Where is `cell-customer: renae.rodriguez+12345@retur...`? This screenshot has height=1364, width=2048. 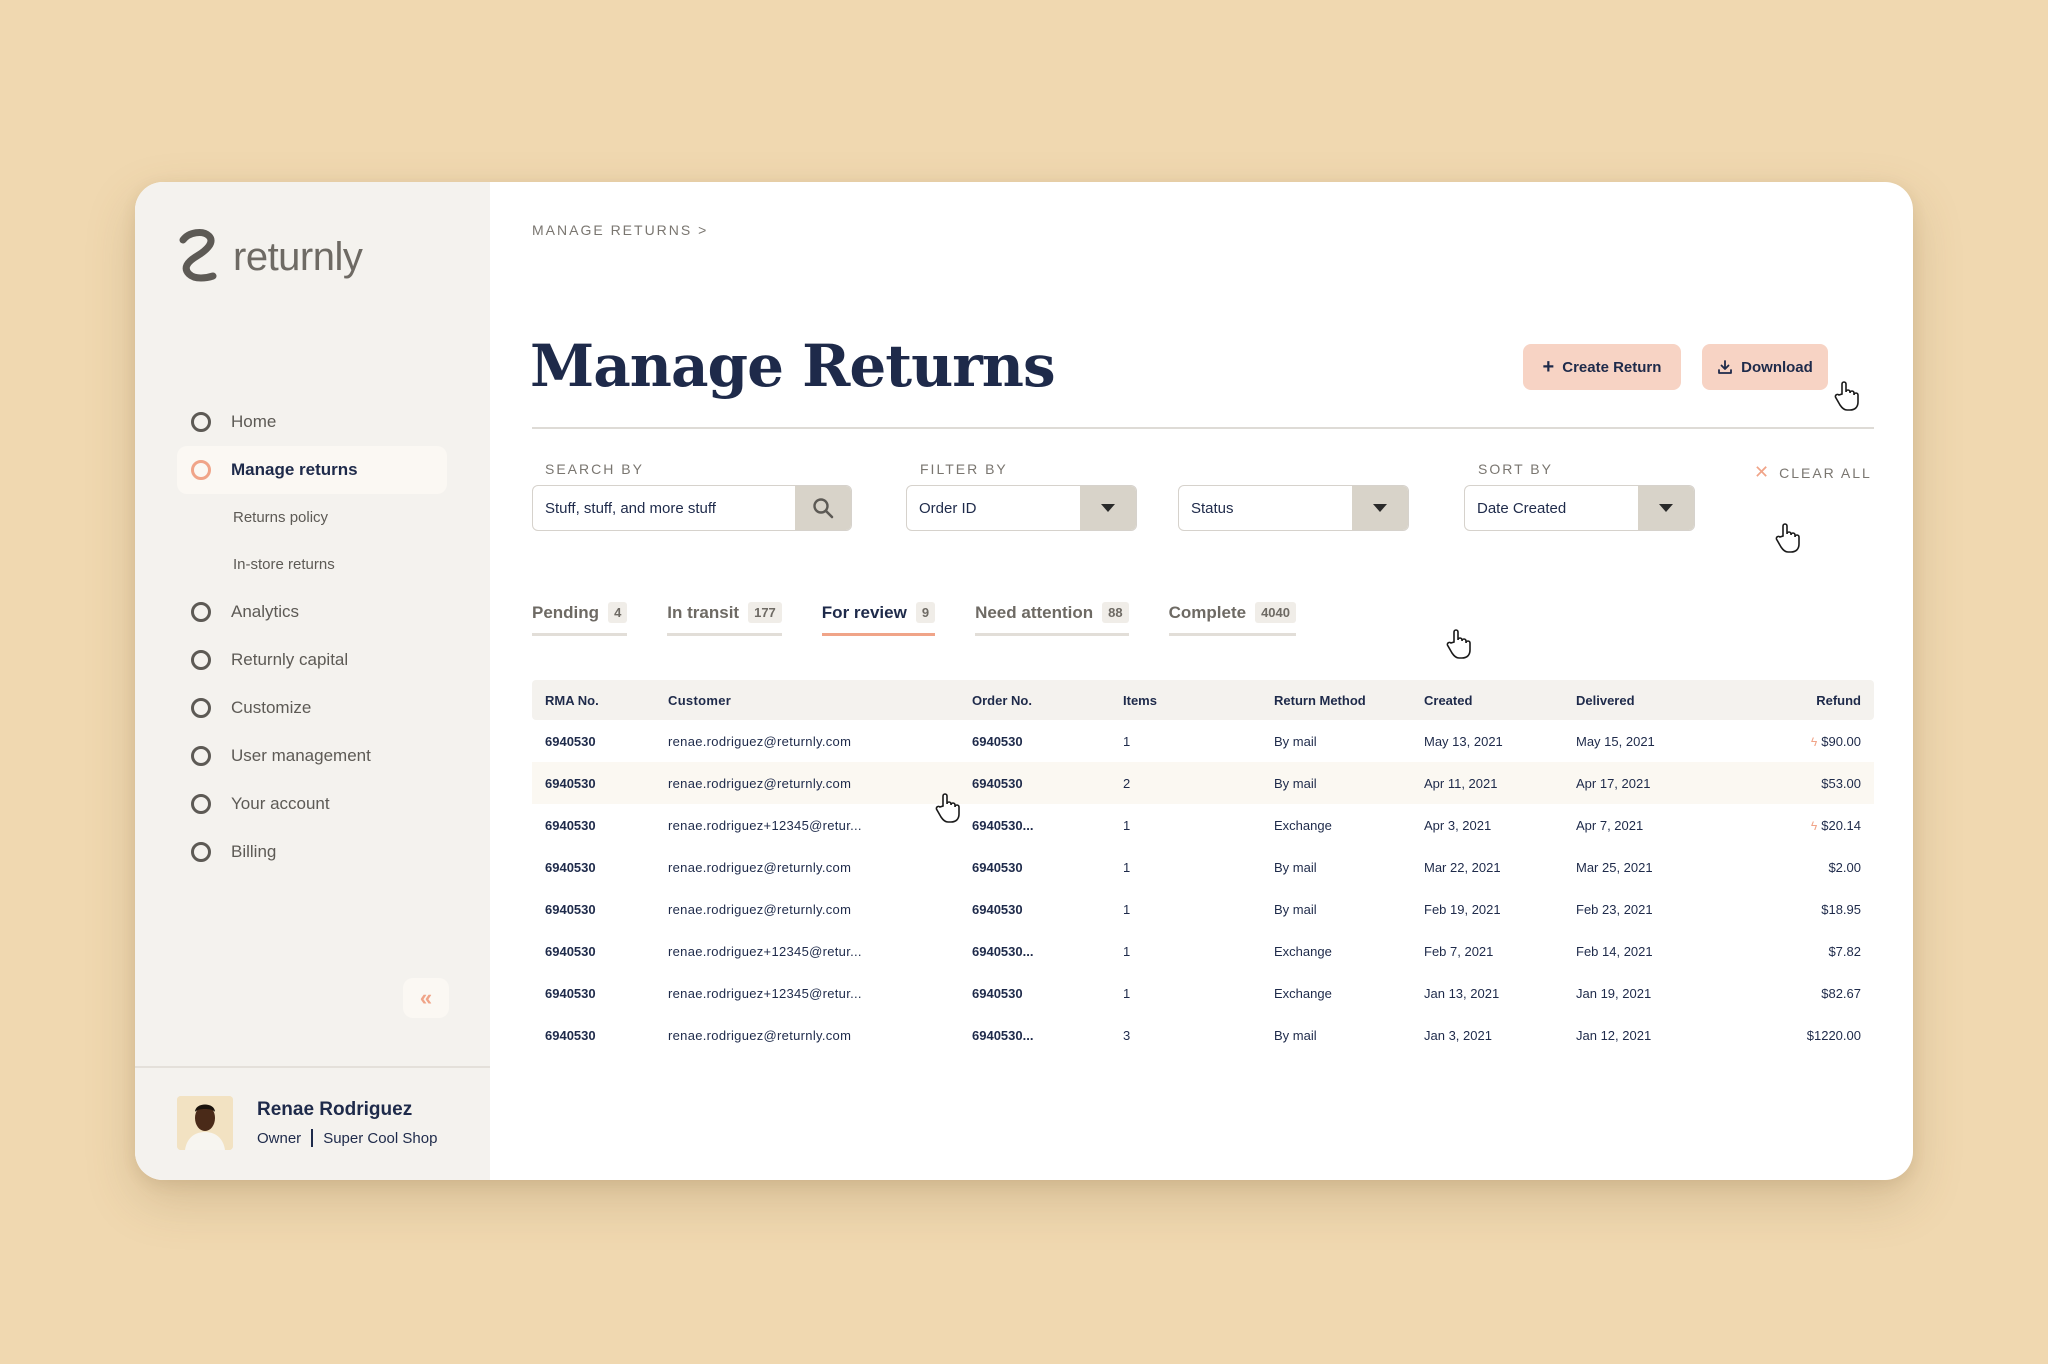 cell-customer: renae.rodriguez+12345@retur... is located at coordinates (820, 825).